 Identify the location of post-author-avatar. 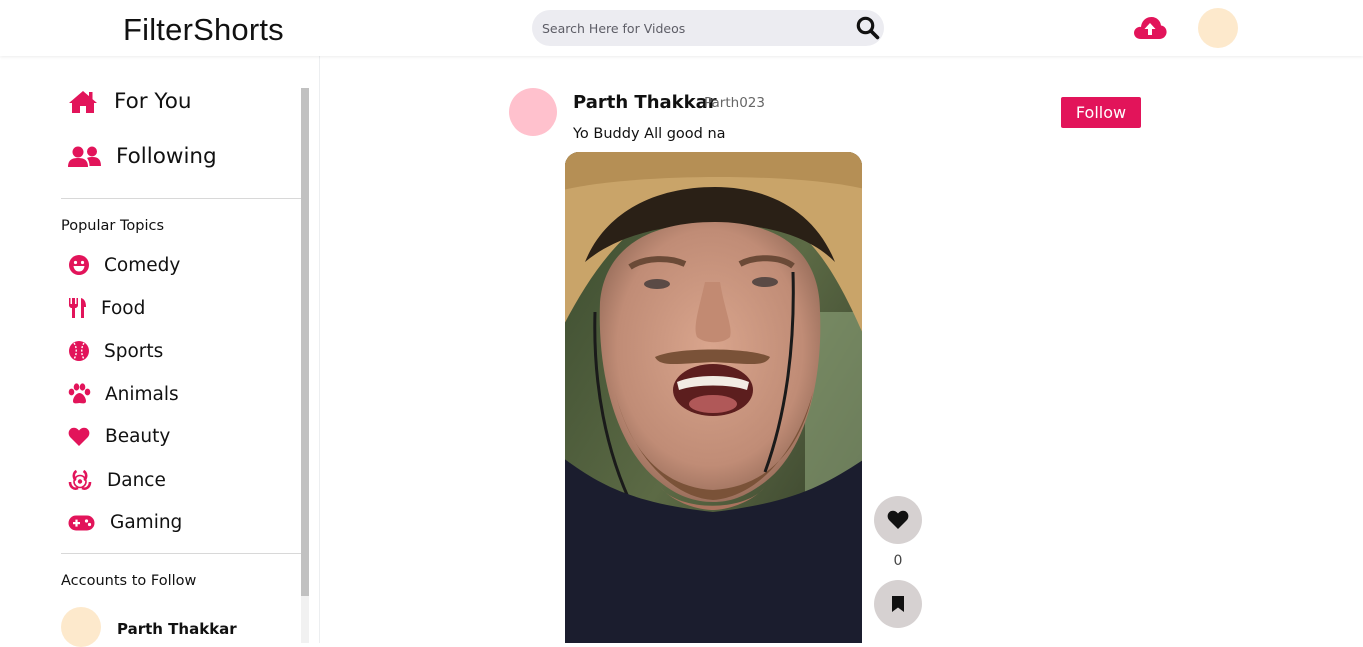
(533, 112).